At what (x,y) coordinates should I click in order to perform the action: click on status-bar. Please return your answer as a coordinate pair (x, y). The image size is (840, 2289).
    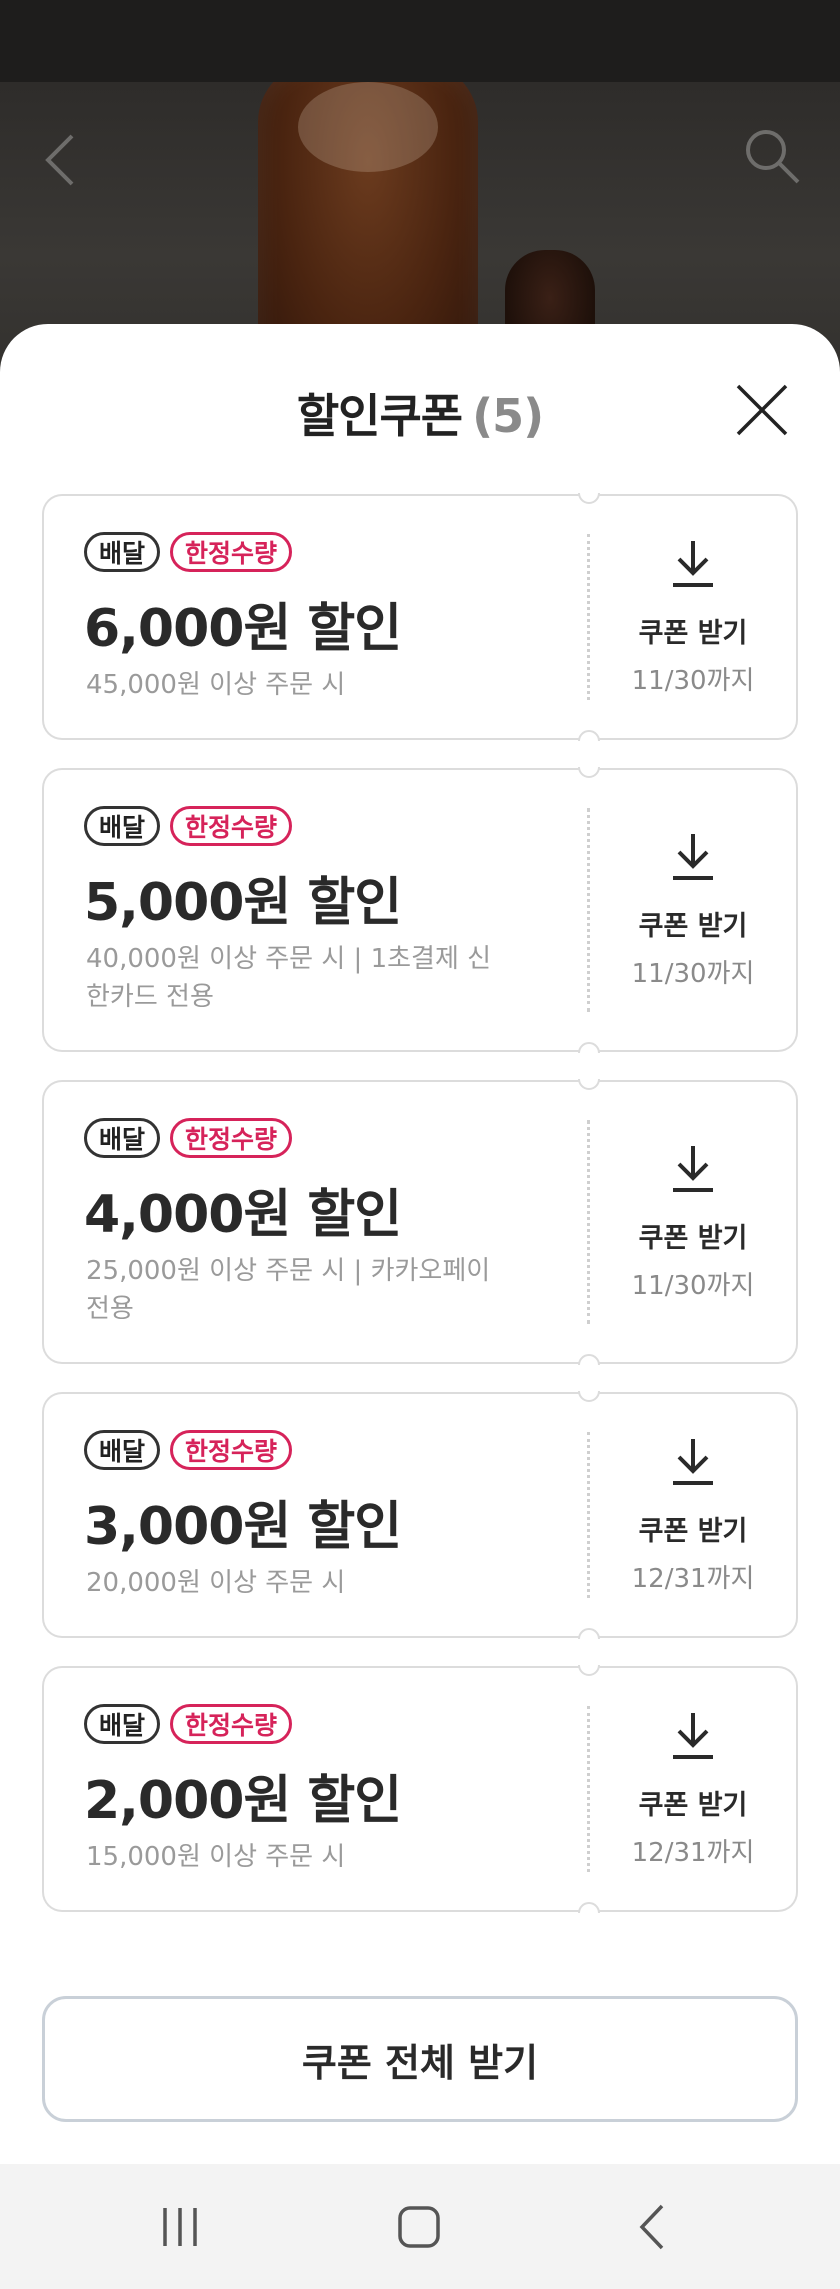
    Looking at the image, I should click on (420, 41).